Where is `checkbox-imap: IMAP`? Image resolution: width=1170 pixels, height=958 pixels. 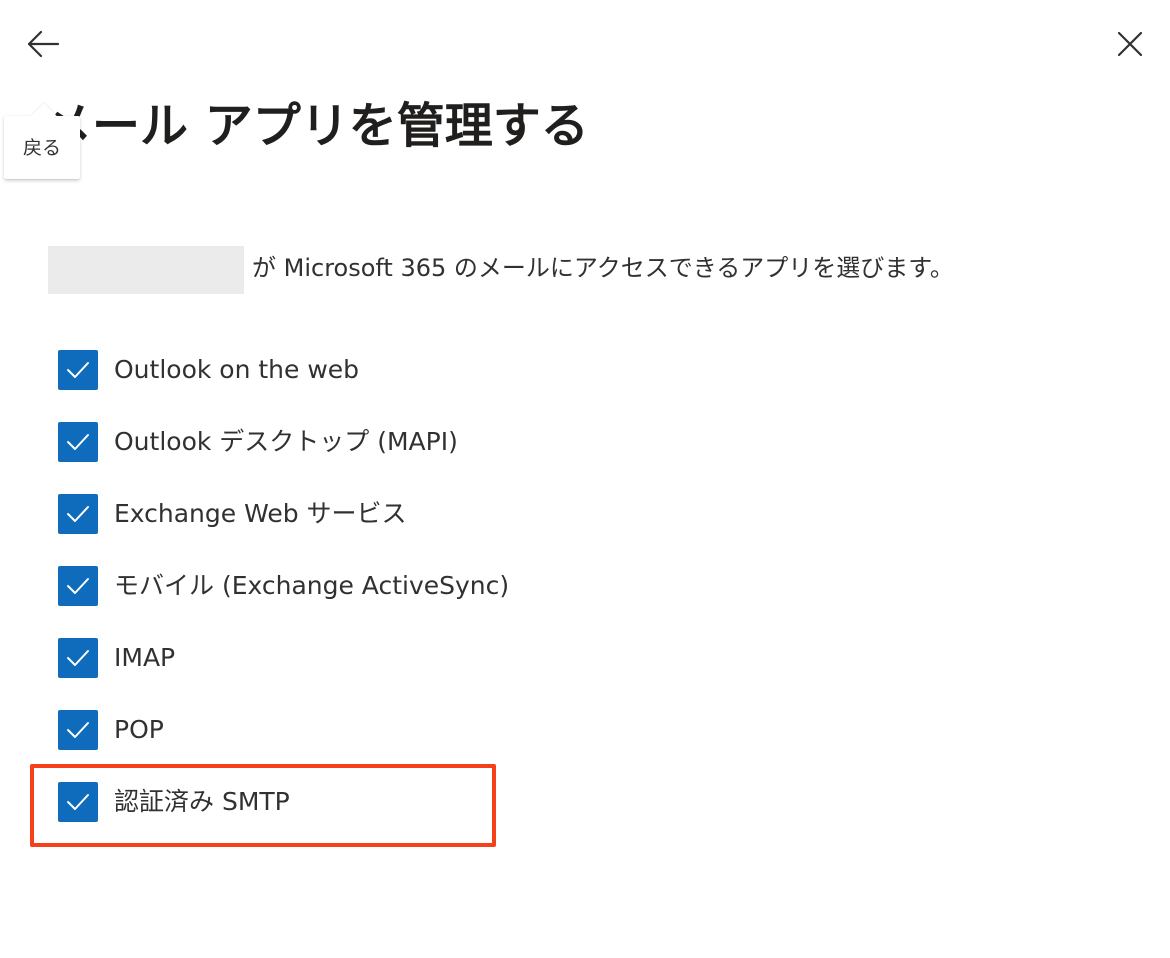
checkbox-imap: IMAP is located at coordinates (283, 658).